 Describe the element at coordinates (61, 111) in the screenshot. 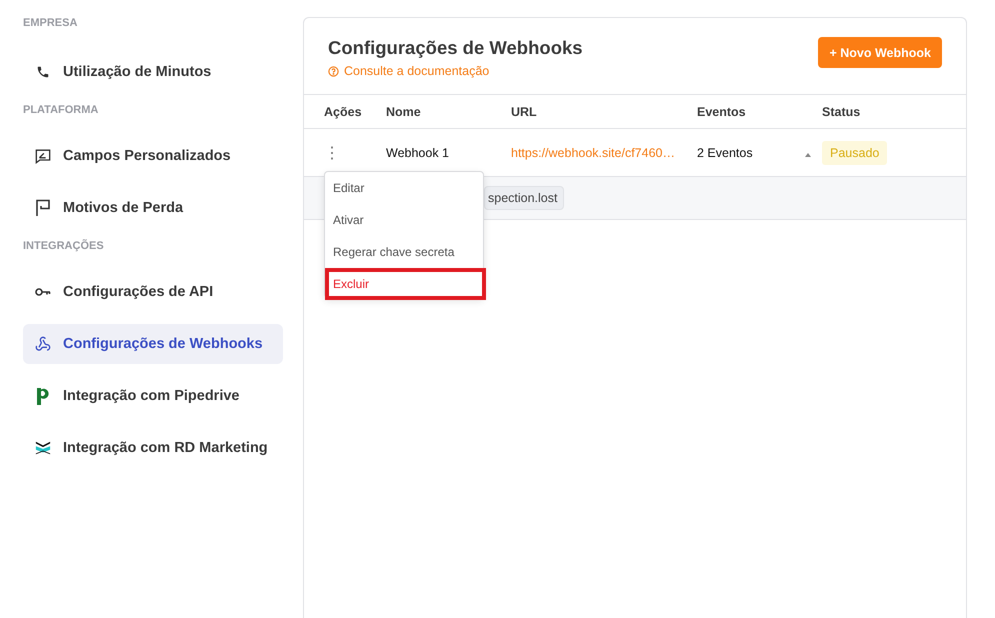

I see `section-title: PLATAFORMA` at that location.